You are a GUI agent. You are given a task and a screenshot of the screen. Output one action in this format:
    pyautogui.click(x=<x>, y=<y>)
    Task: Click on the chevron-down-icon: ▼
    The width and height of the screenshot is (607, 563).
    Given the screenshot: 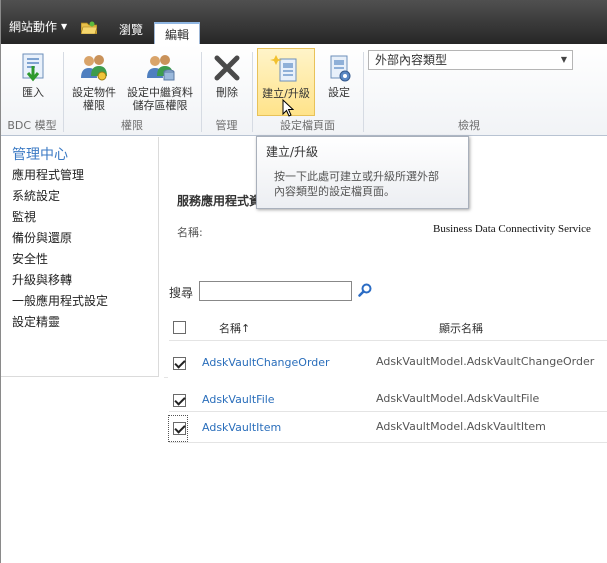 What is the action you would take?
    pyautogui.click(x=563, y=59)
    